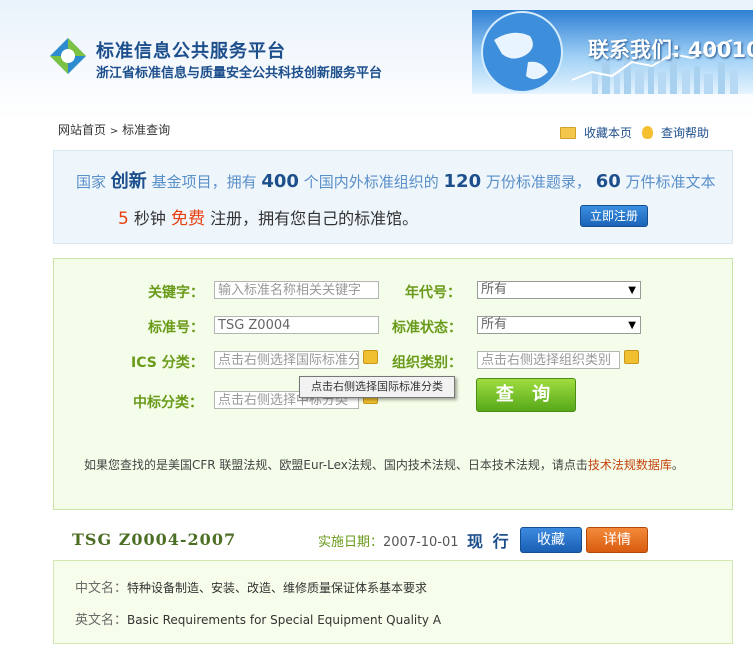  What do you see at coordinates (462, 181) in the screenshot?
I see `promo-count-titles: 120` at bounding box center [462, 181].